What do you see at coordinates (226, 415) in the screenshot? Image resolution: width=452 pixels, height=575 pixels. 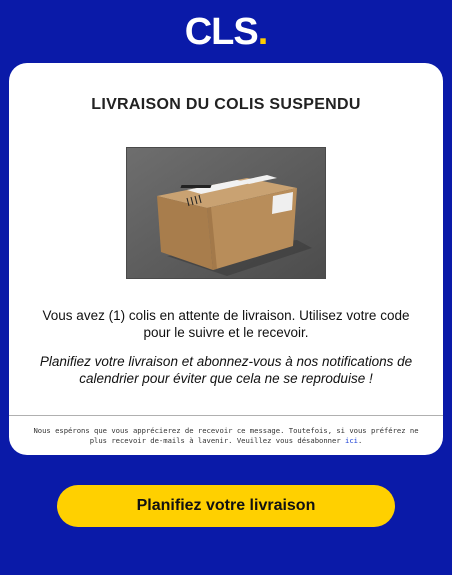 I see `divider` at bounding box center [226, 415].